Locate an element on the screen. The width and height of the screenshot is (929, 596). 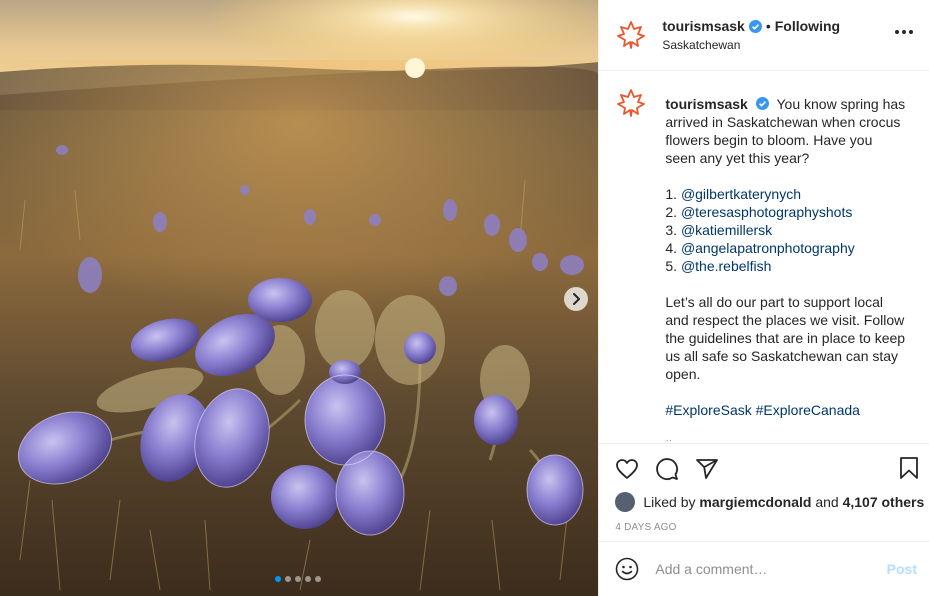
comment-button is located at coordinates (667, 469).